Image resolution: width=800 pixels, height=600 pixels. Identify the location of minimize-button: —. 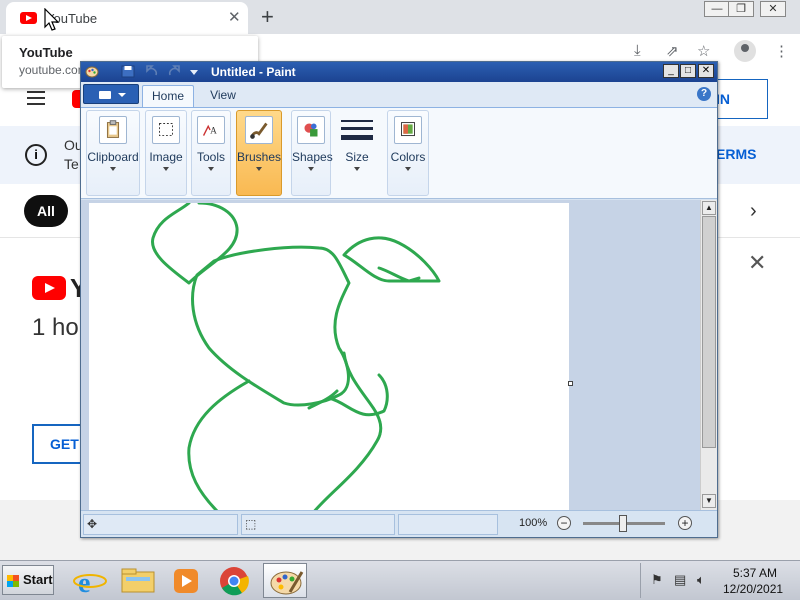
(717, 9).